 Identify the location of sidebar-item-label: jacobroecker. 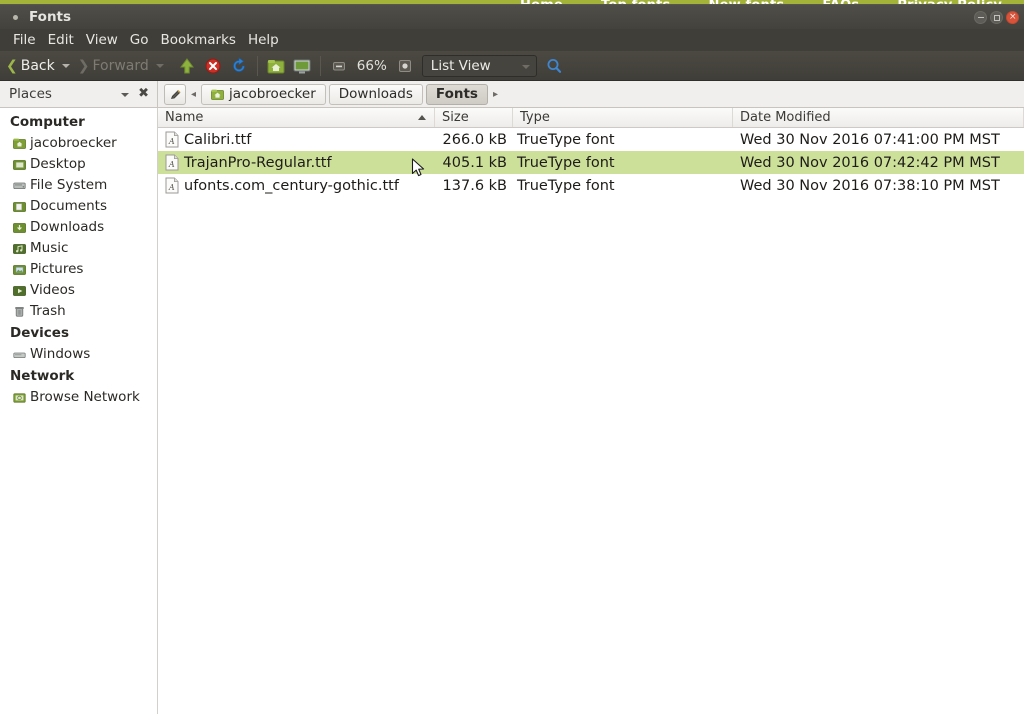
(73, 143).